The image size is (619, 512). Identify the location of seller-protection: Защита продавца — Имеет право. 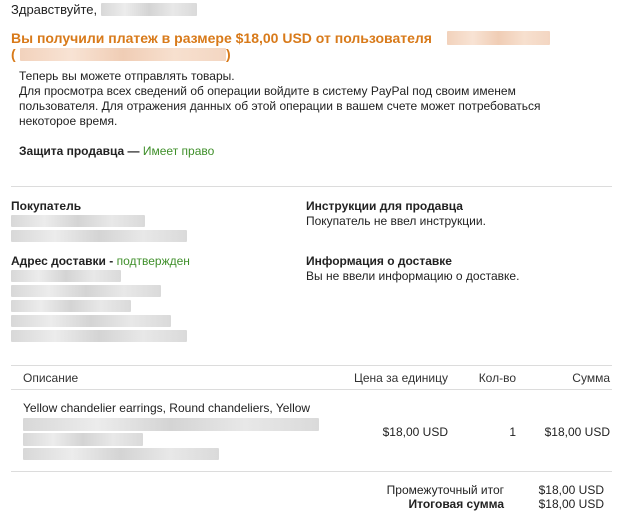
(116, 151).